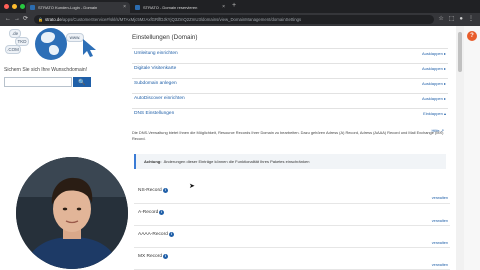 This screenshot has height=270, width=480. What do you see at coordinates (68, 7) in the screenshot?
I see `tab-title: STRATO Kunden-Login - Domain` at bounding box center [68, 7].